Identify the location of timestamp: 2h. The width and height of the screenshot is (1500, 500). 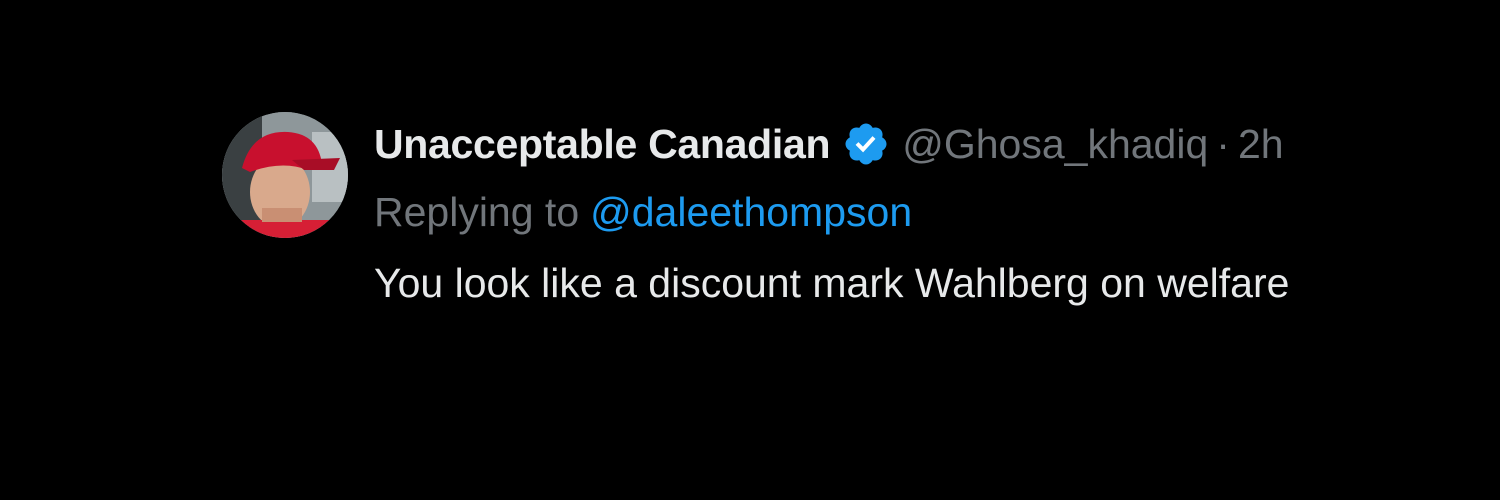
(1261, 144).